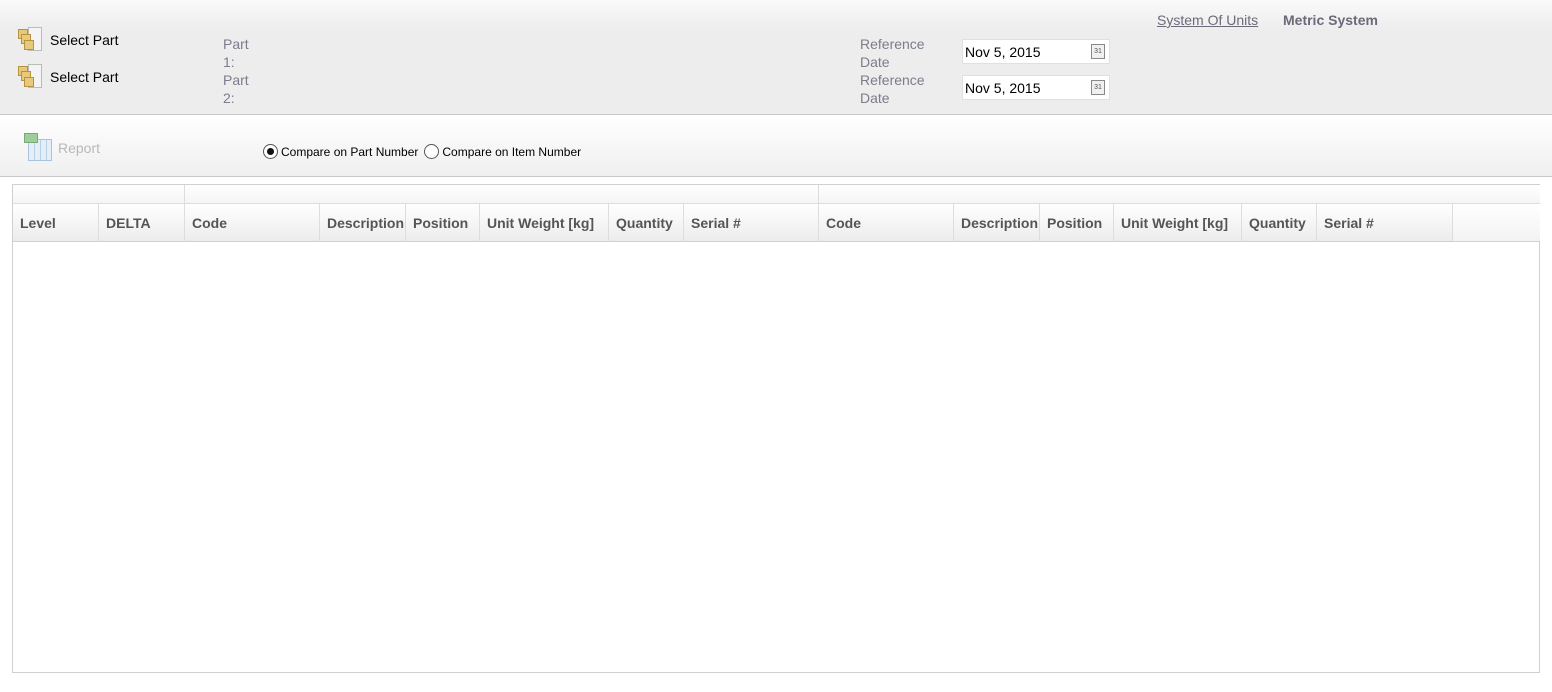  Describe the element at coordinates (892, 53) in the screenshot. I see `reference-date-label-1: Reference Date` at that location.